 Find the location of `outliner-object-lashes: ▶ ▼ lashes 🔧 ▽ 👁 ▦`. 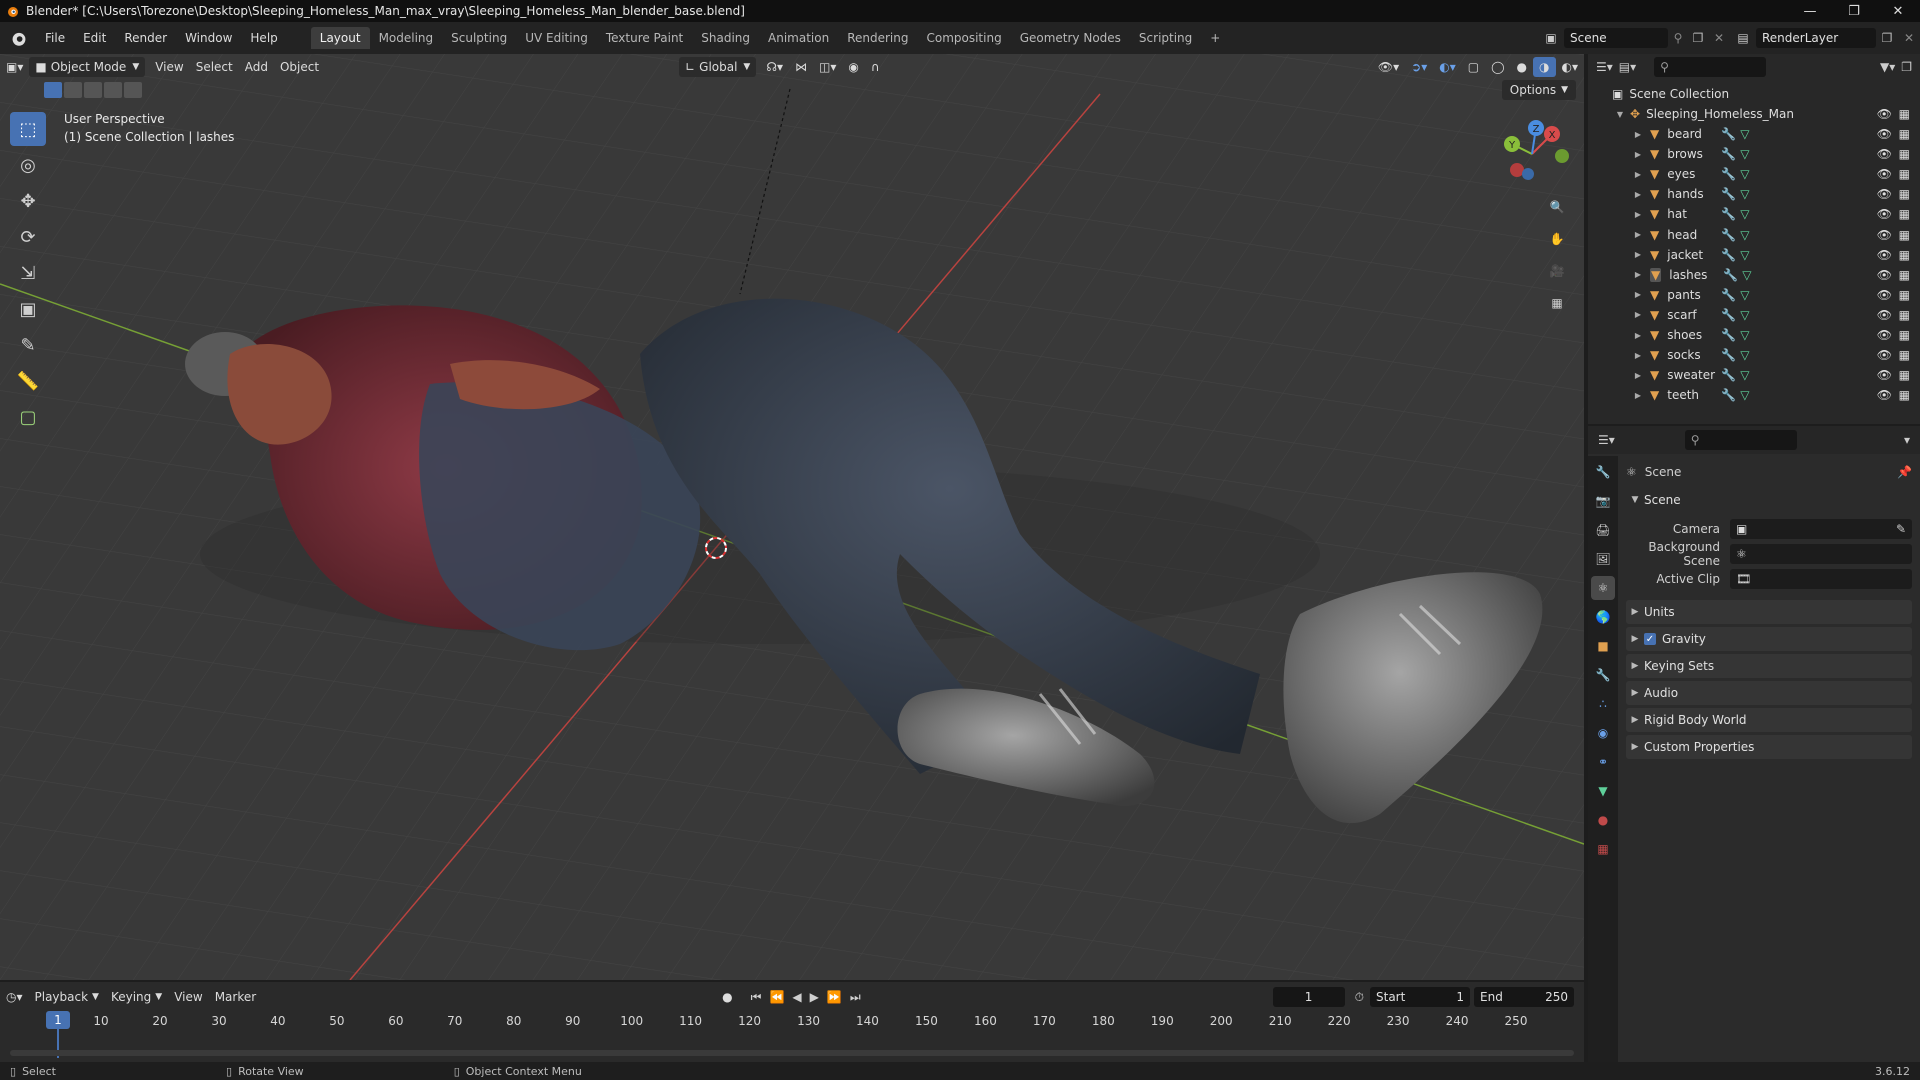

outliner-object-lashes: ▶ ▼ lashes 🔧 ▽ 👁 ▦ is located at coordinates (1754, 275).